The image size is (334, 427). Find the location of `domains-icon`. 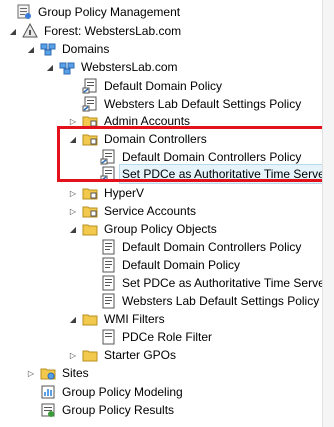

domains-icon is located at coordinates (48, 49).